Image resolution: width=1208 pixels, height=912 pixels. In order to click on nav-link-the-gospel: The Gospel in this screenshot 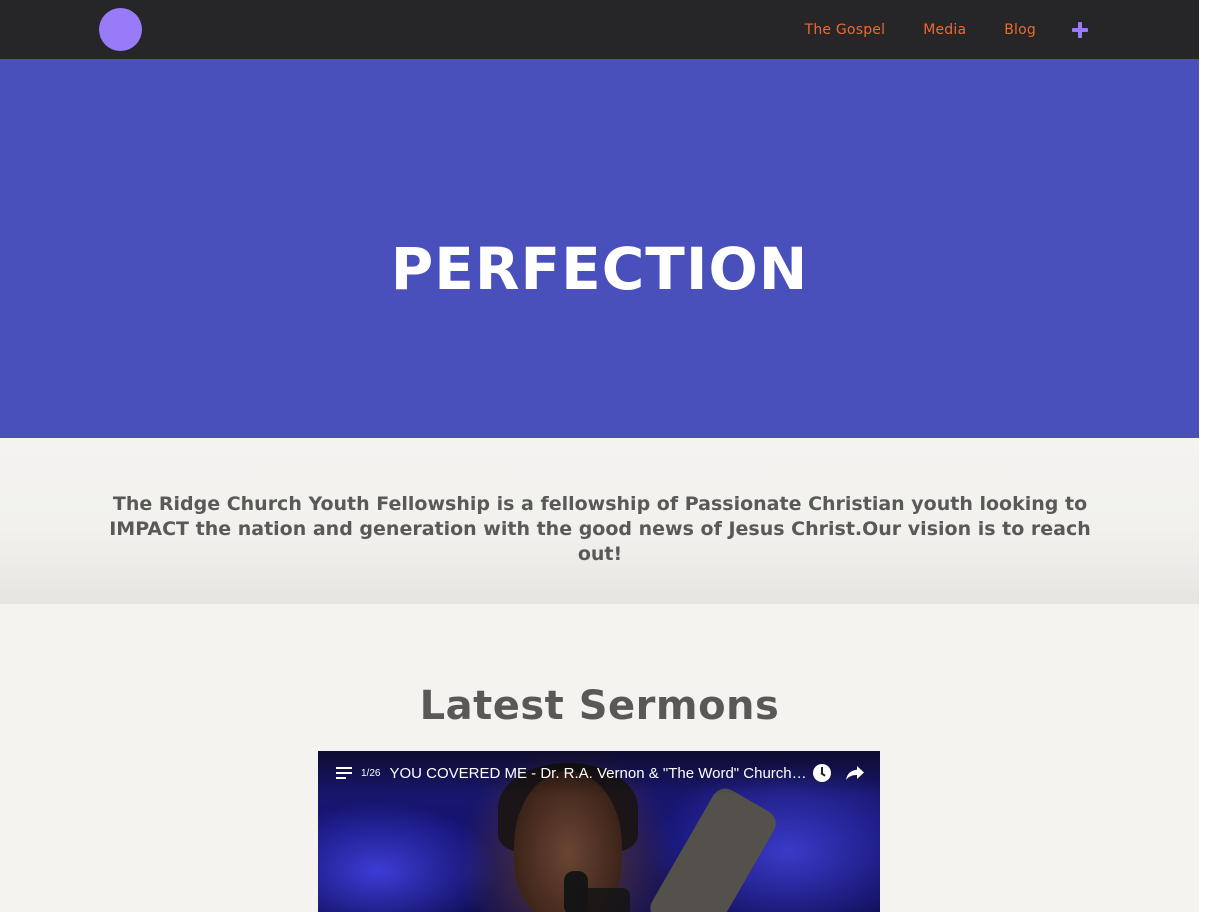, I will do `click(845, 30)`.